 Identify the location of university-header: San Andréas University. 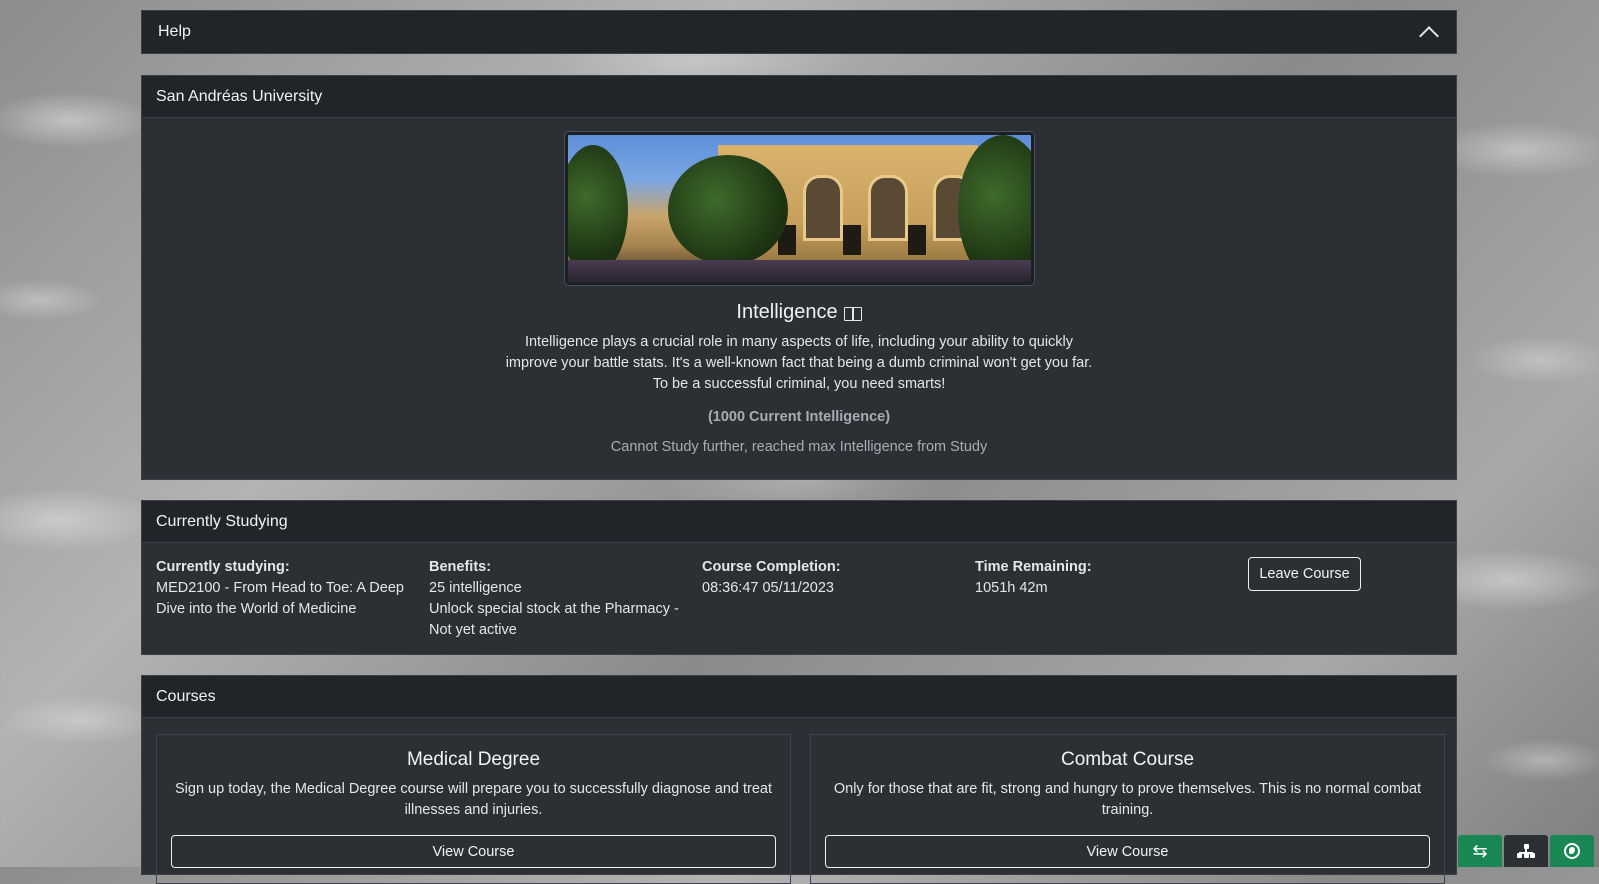
(799, 97).